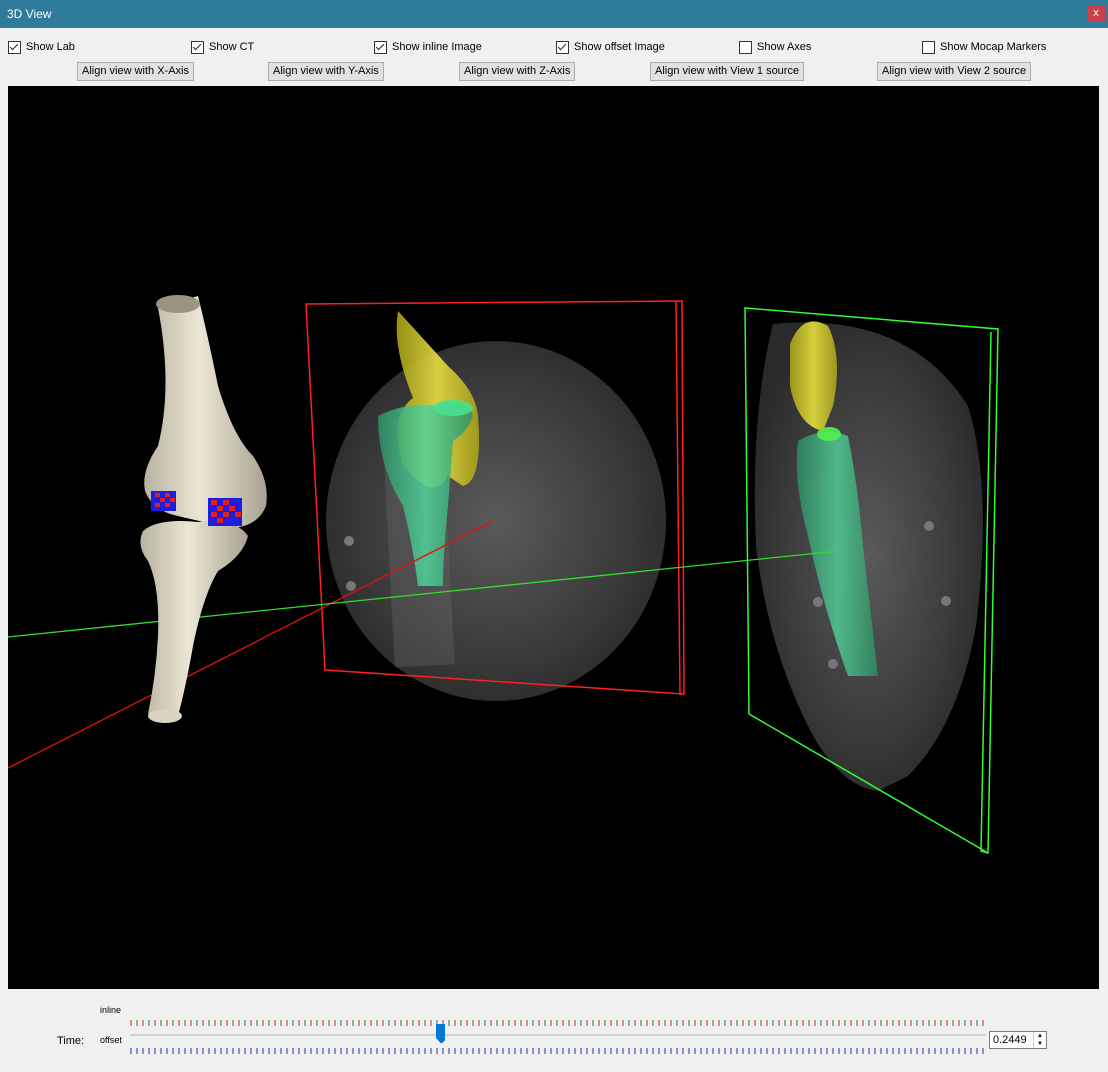  What do you see at coordinates (225, 512) in the screenshot?
I see `cartilage-markers-right` at bounding box center [225, 512].